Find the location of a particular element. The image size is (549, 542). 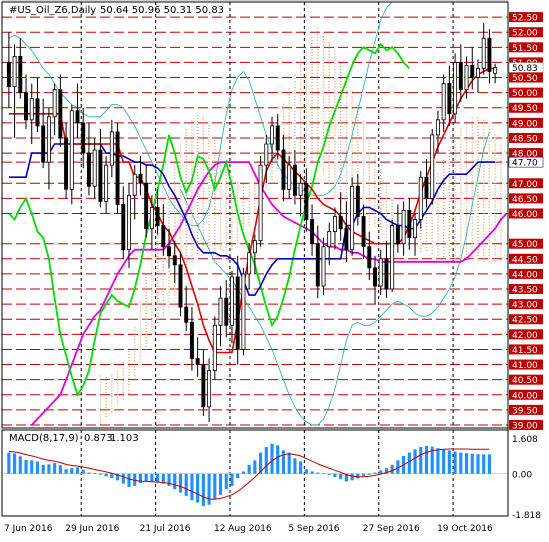

price-tick-label: 47.00 is located at coordinates (525, 185).